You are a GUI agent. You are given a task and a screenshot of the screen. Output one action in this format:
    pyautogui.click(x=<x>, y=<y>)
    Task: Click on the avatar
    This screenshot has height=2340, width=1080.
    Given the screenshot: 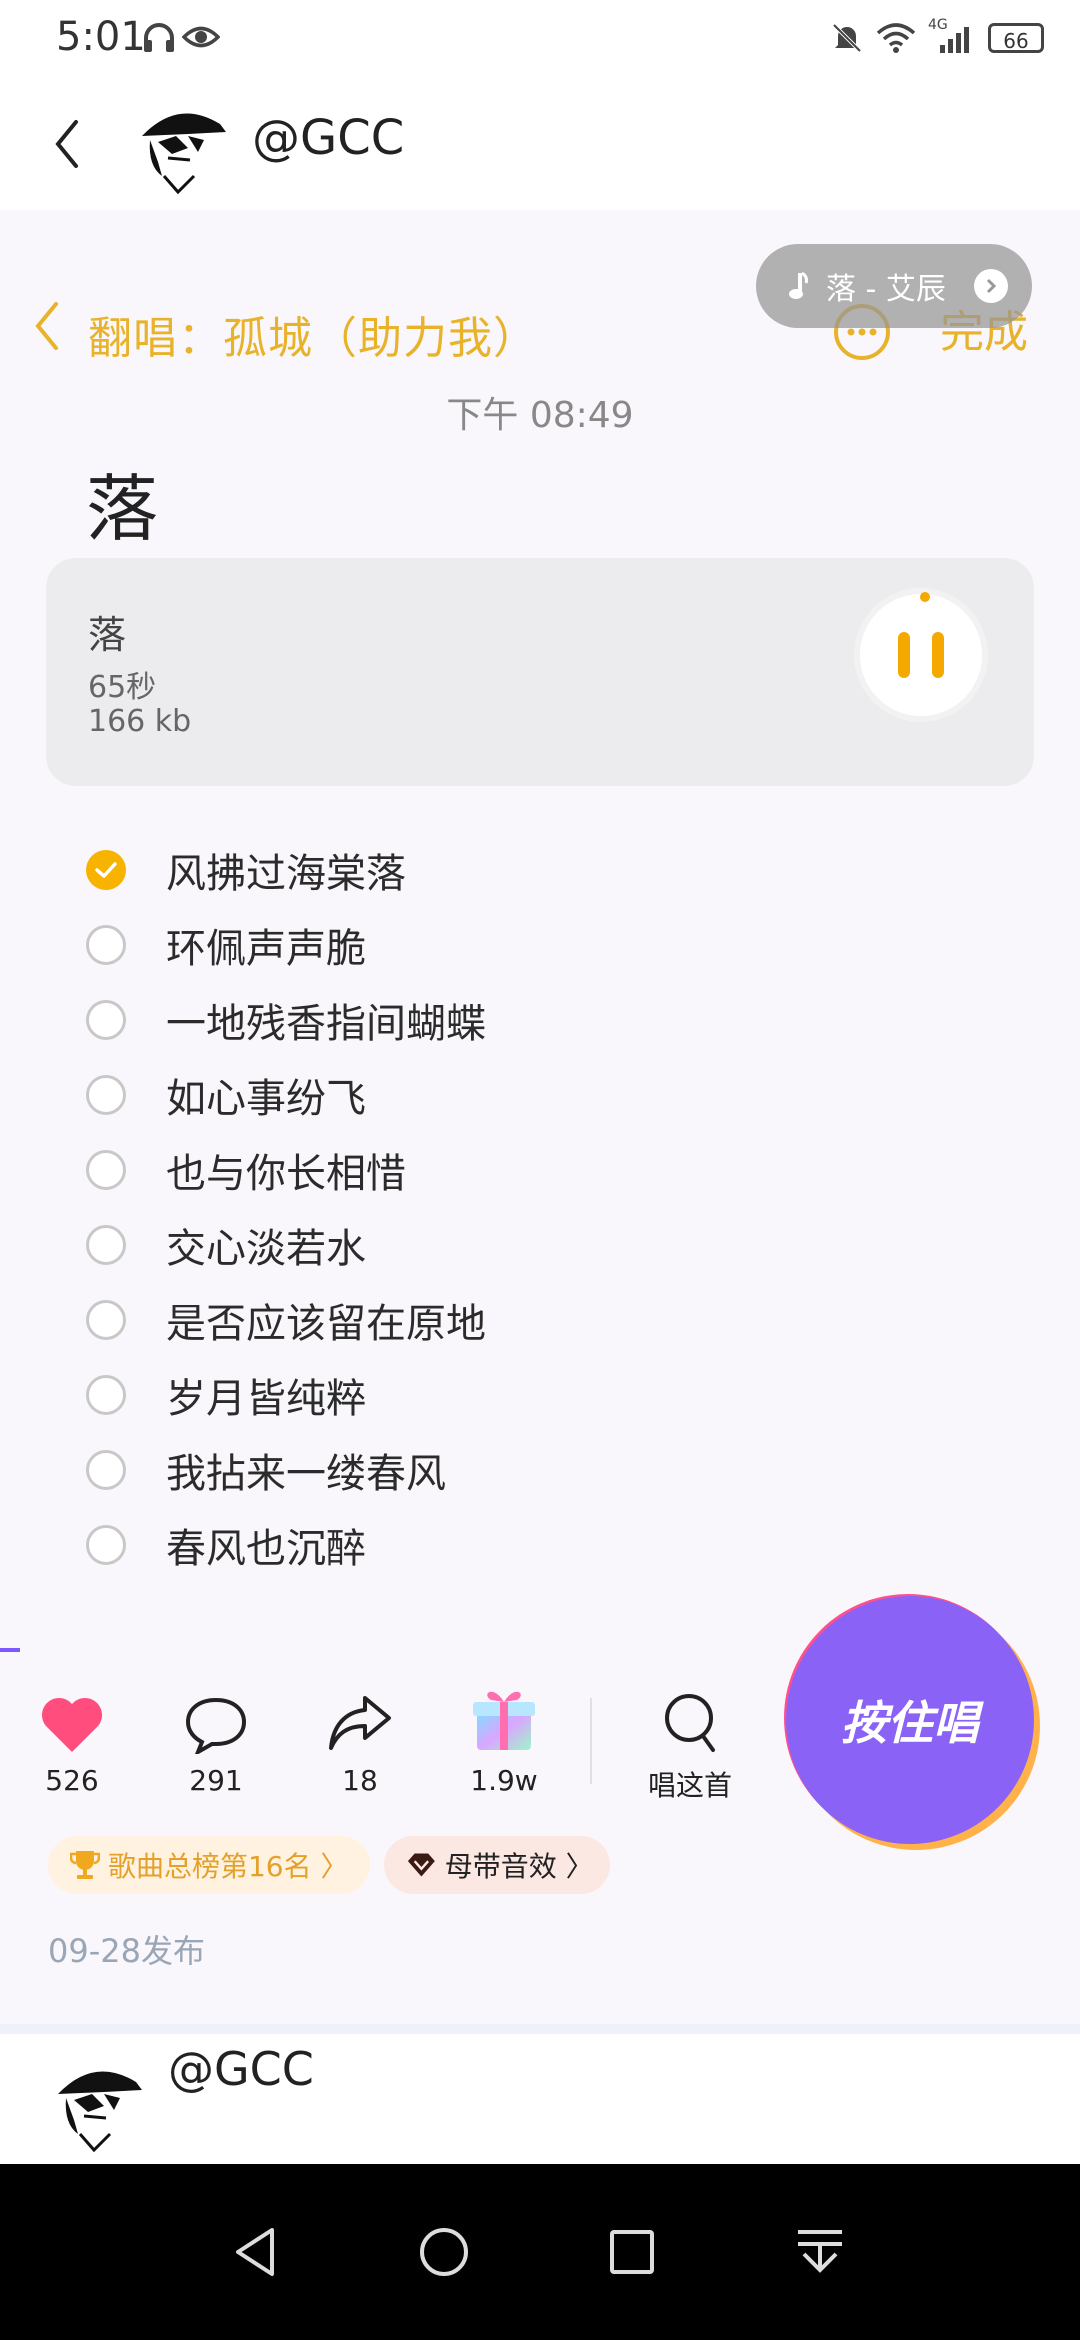 What is the action you would take?
    pyautogui.click(x=180, y=148)
    